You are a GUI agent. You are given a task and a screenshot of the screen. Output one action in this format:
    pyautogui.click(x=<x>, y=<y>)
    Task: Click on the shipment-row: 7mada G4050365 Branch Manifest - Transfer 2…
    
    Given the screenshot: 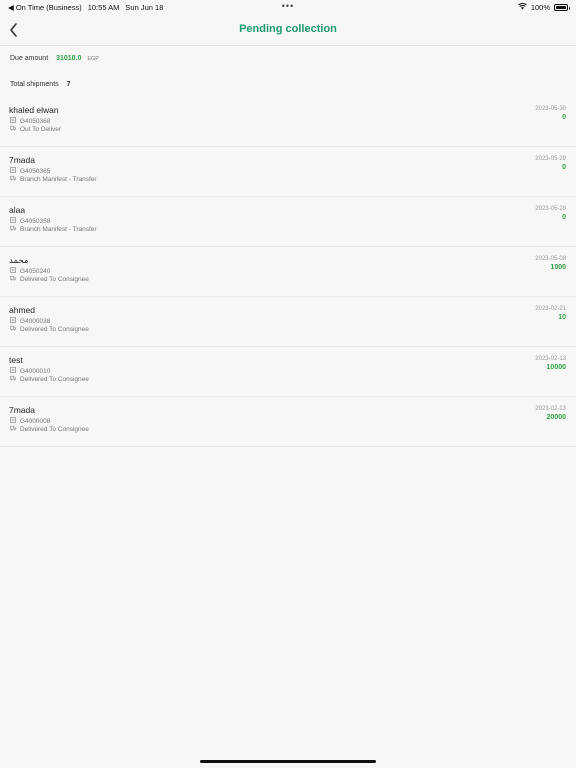 What is the action you would take?
    pyautogui.click(x=288, y=172)
    